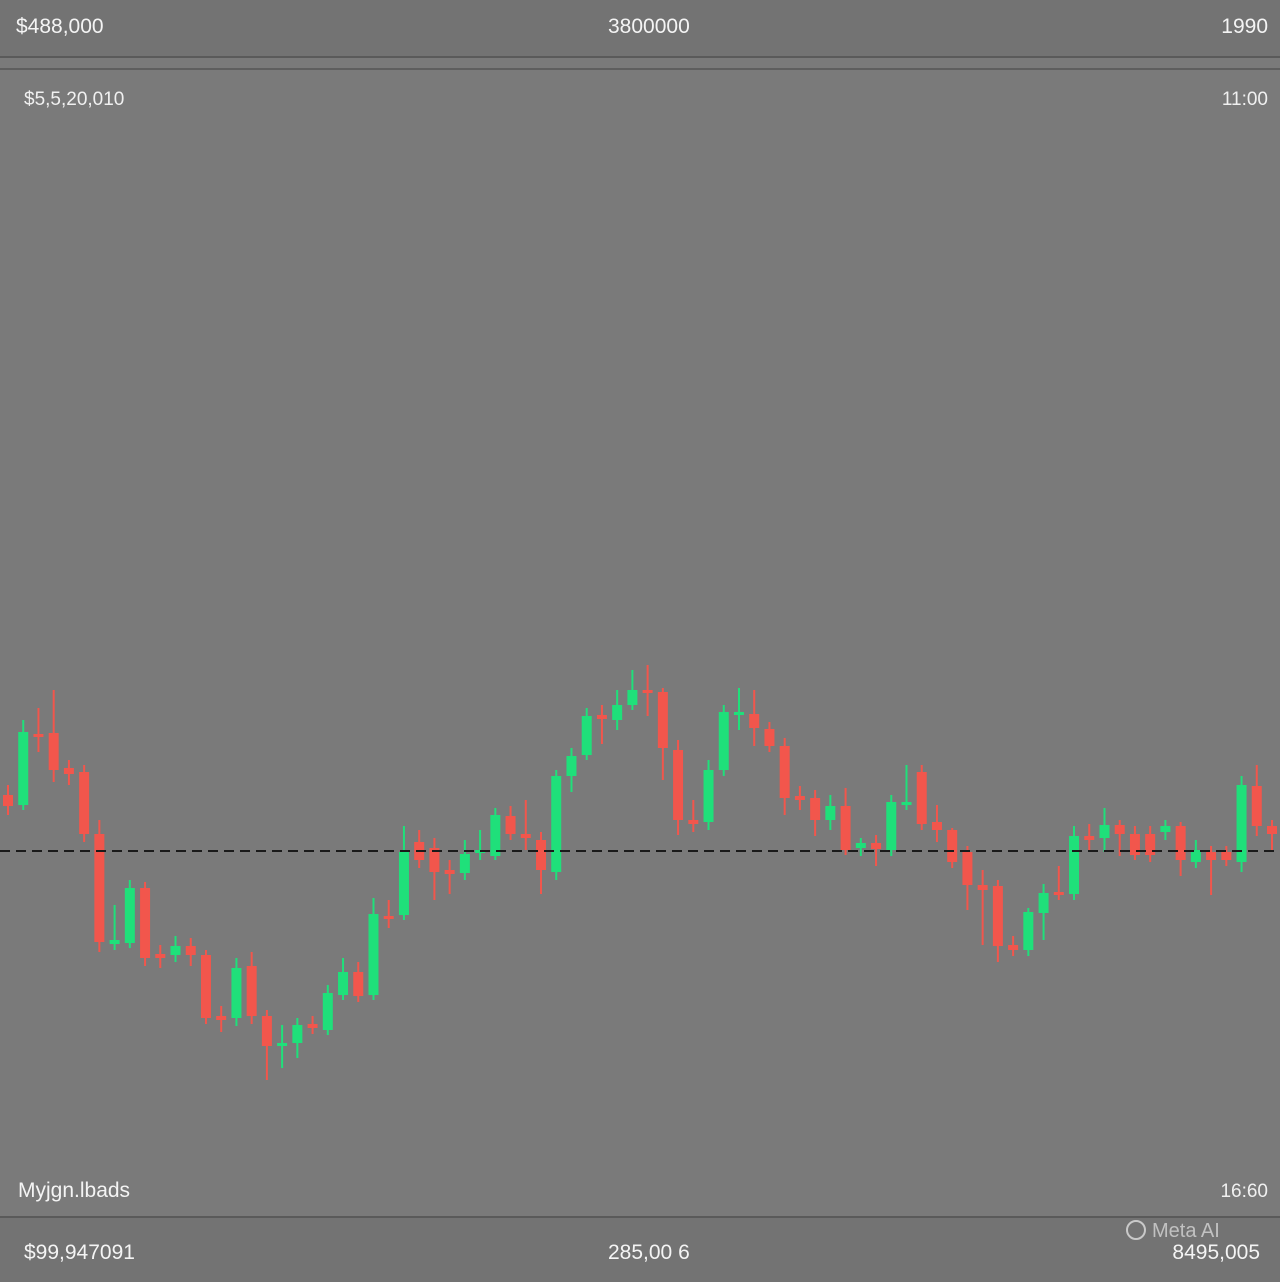 Image resolution: width=1280 pixels, height=1282 pixels. What do you see at coordinates (79, 1252) in the screenshot?
I see `footer-bottom-left-value: $99,947091` at bounding box center [79, 1252].